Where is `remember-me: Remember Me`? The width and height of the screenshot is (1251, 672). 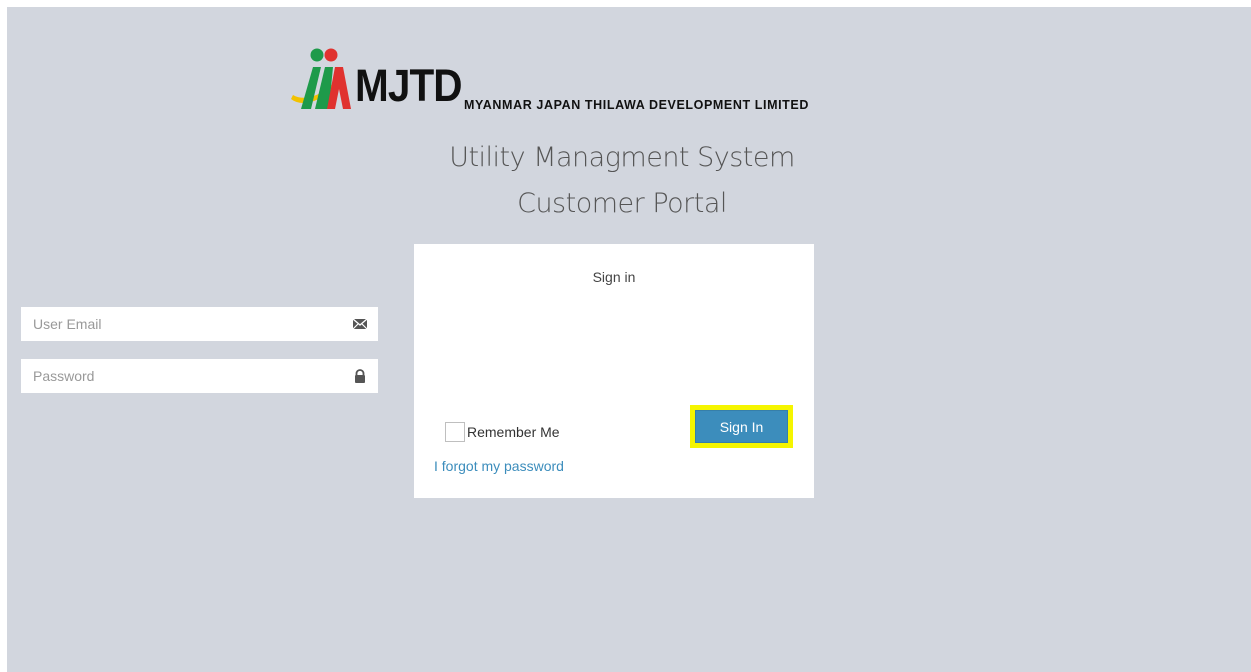
remember-me: Remember Me is located at coordinates (502, 432).